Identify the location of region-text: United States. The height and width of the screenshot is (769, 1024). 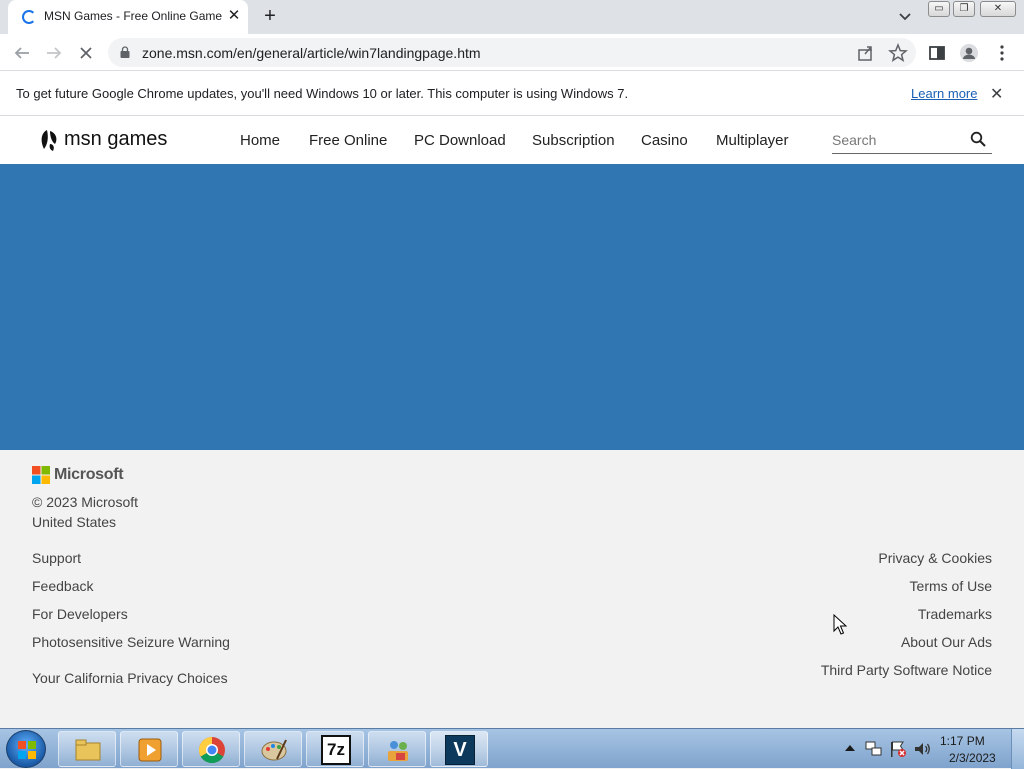
(74, 522).